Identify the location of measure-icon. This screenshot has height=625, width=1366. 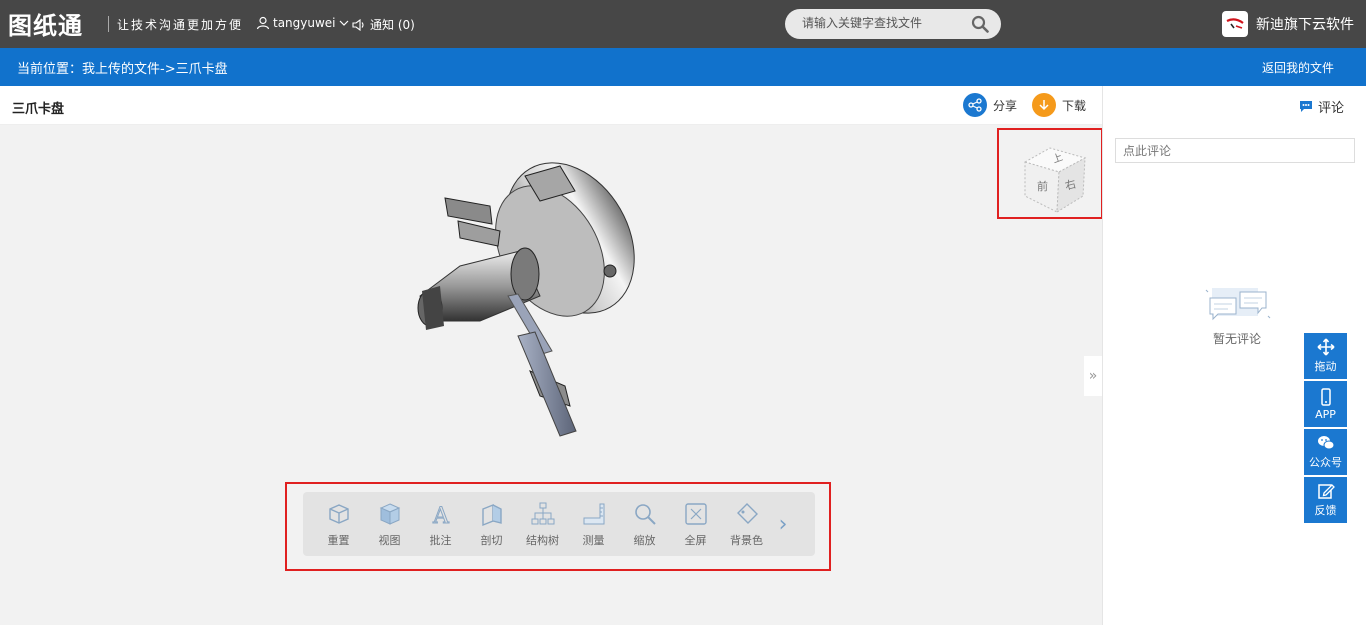
(593, 514).